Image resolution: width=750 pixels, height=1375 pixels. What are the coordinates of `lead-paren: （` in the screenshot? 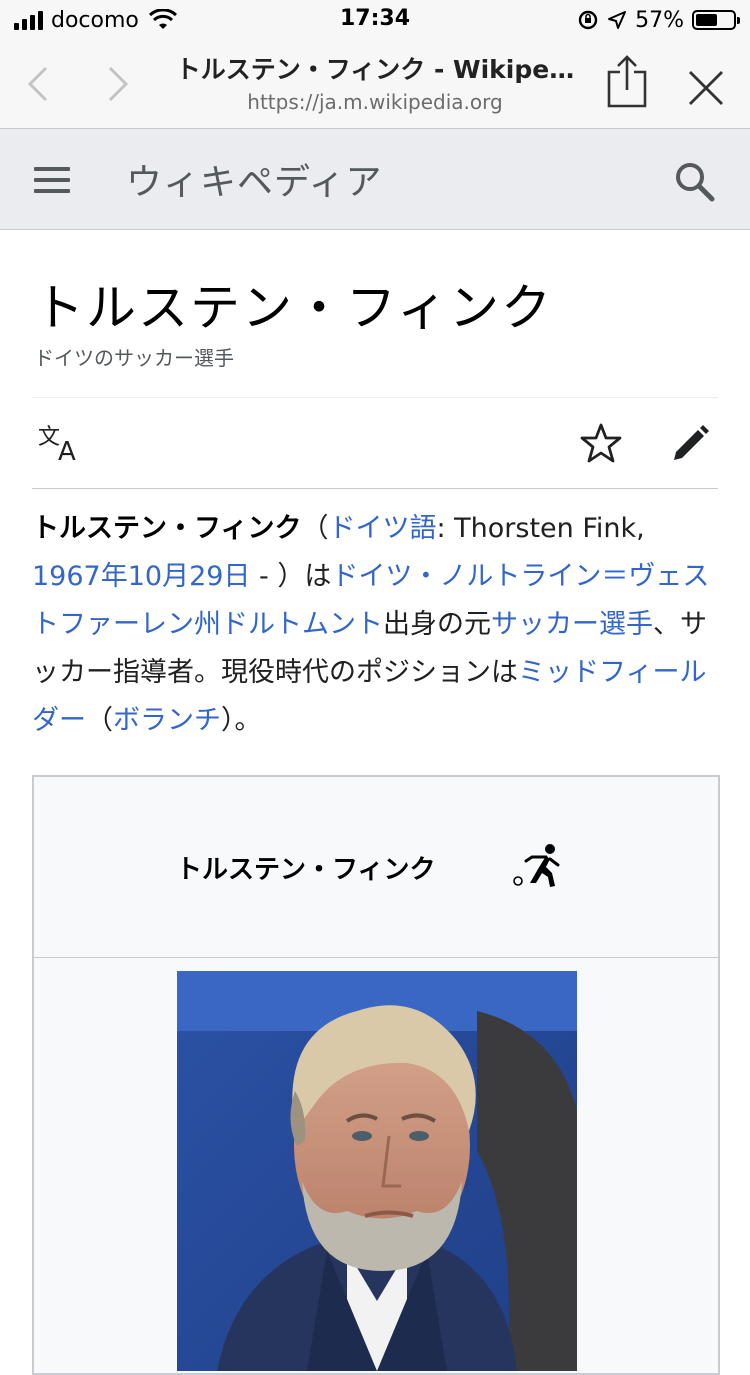 It's located at (315, 528).